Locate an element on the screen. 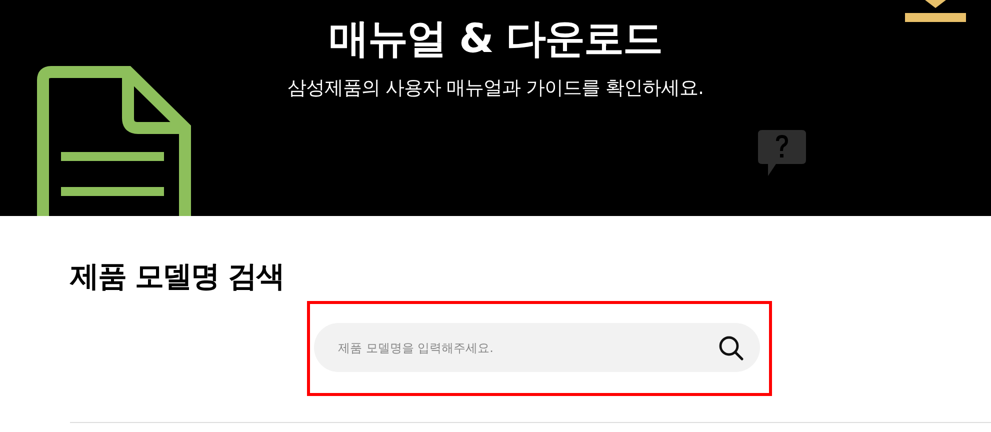  banner-subtitle: 삼성제품의 사용자 매뉴얼과 가이드를 확인하세요. is located at coordinates (495, 88).